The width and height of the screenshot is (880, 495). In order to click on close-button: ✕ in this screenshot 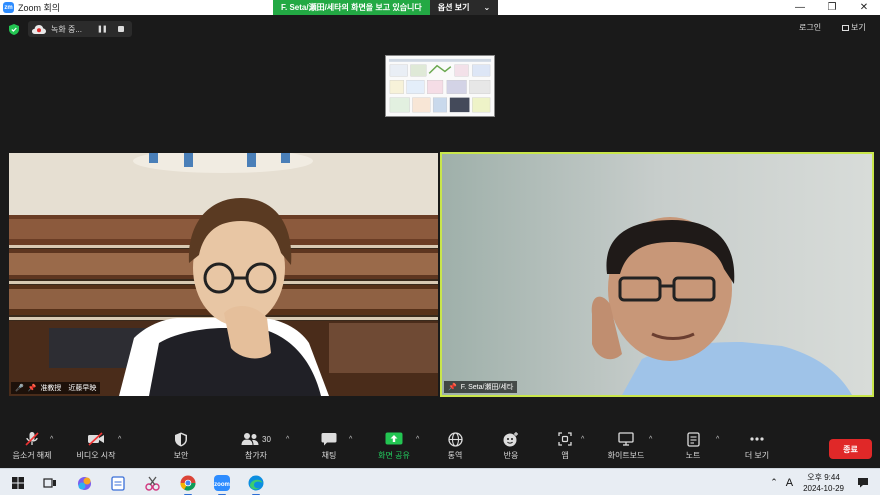, I will do `click(864, 7)`.